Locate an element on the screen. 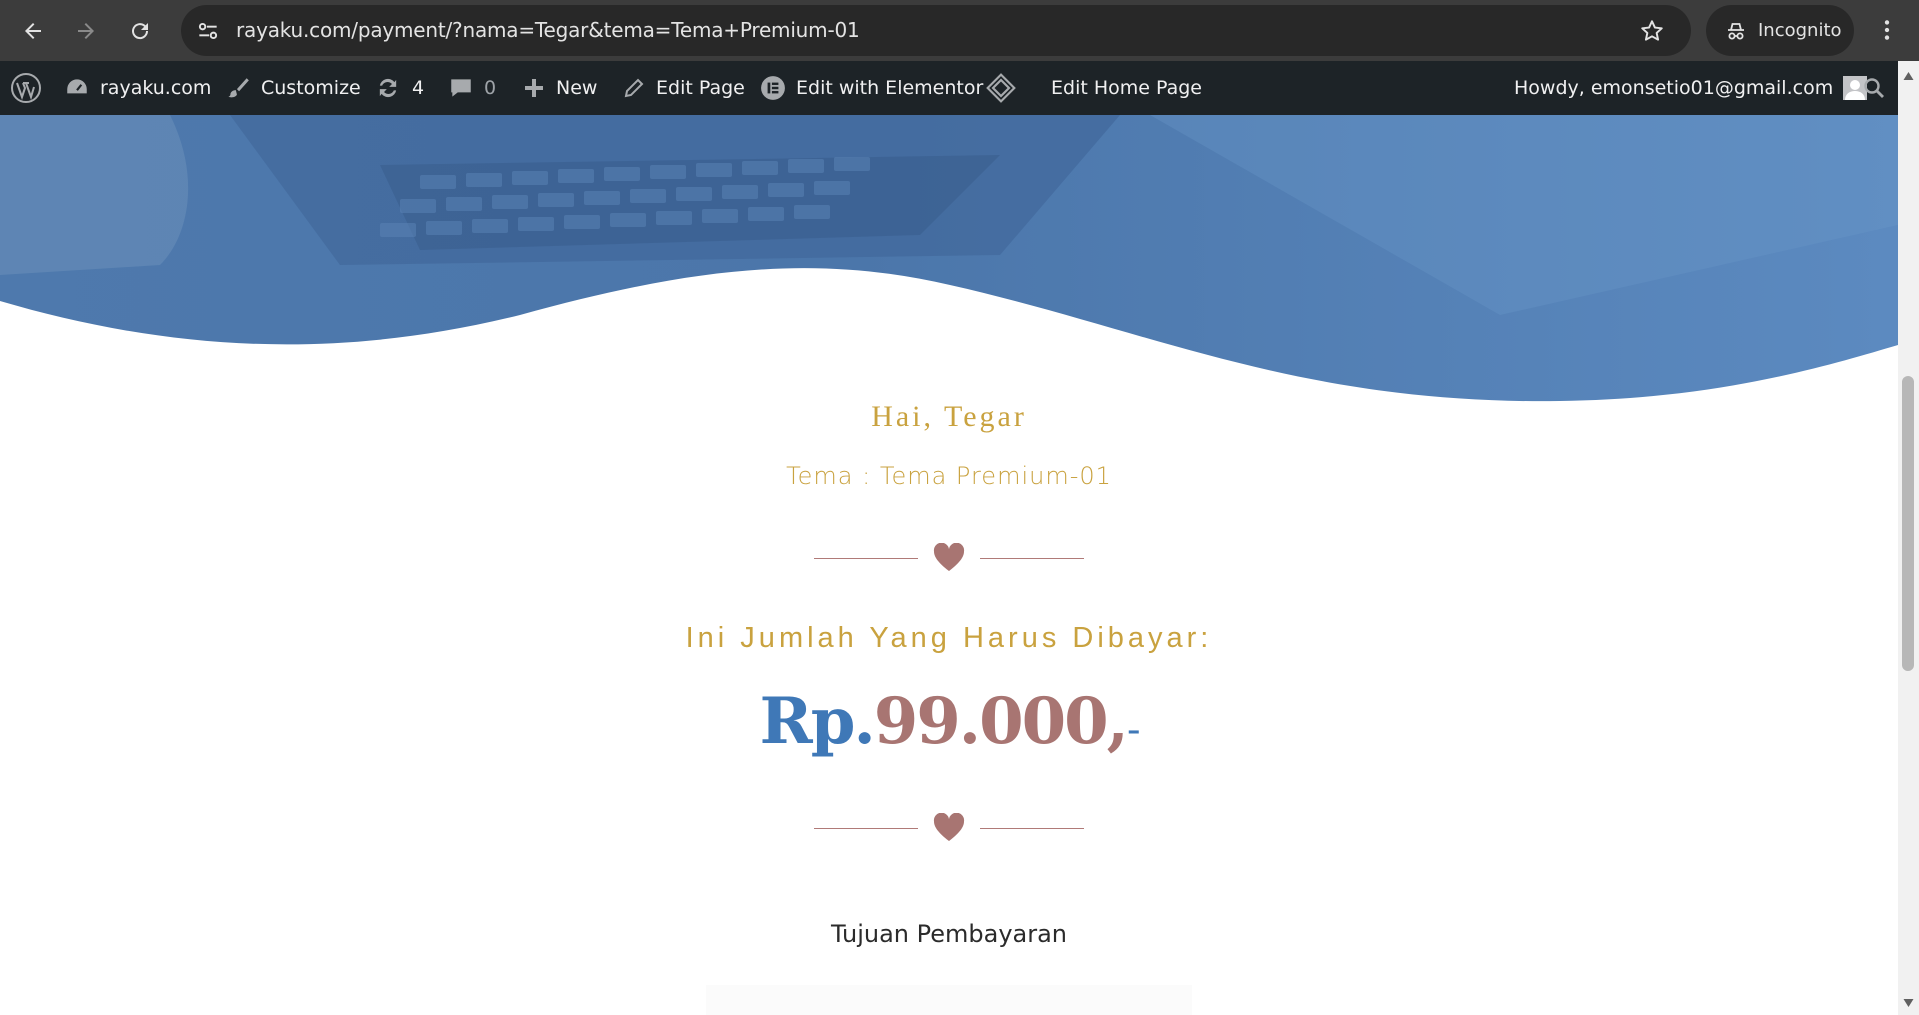 This screenshot has width=1919, height=1015. plus-icon is located at coordinates (534, 88).